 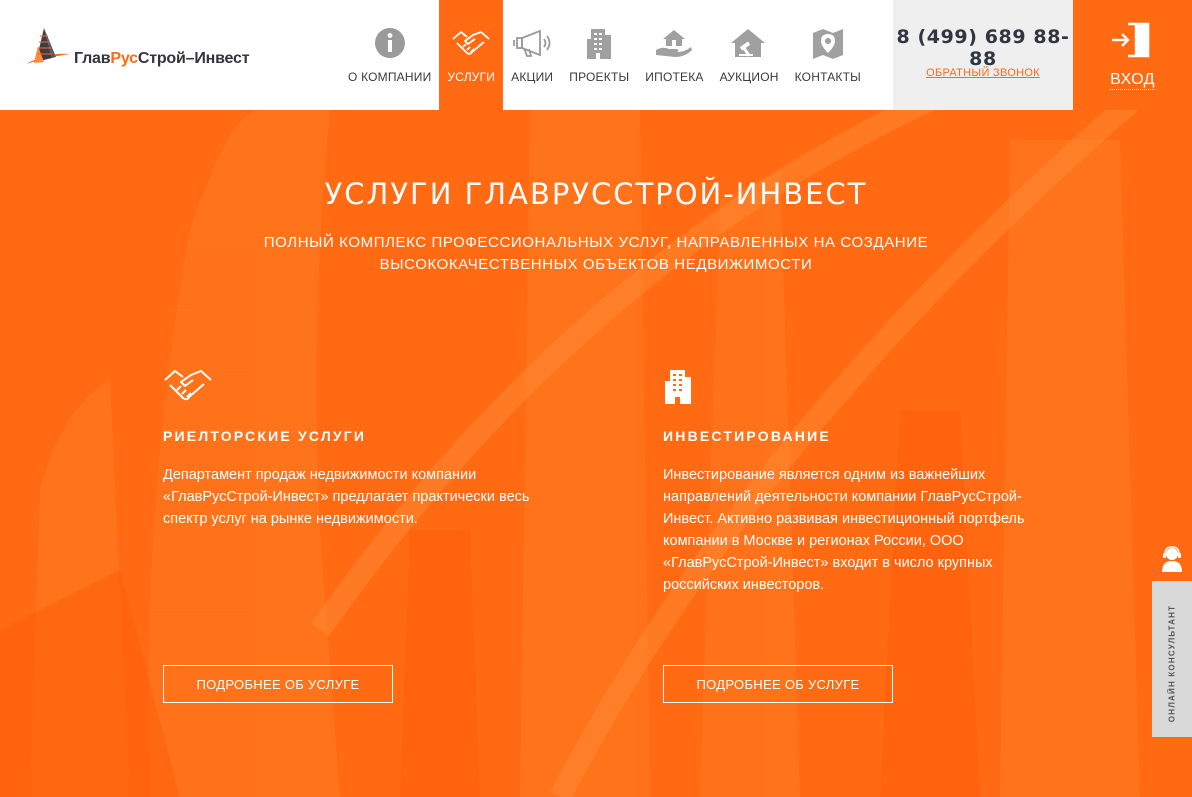 I want to click on nav-label: Акции, so click(x=532, y=77).